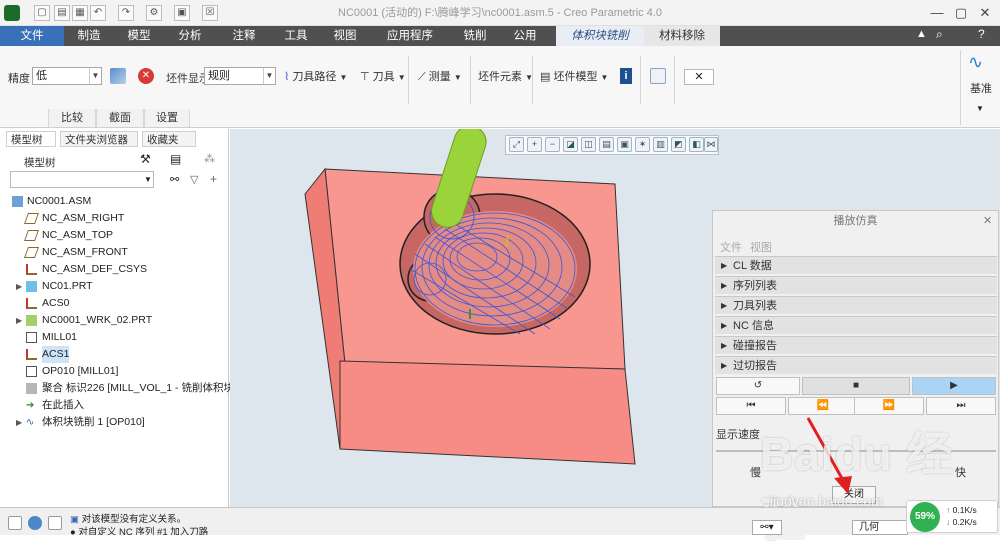 Image resolution: width=1000 pixels, height=550 pixels. What do you see at coordinates (626, 76) in the screenshot?
I see `info-icon: i` at bounding box center [626, 76].